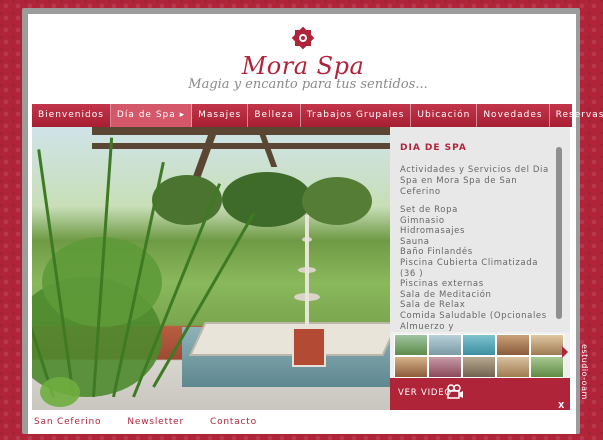  I want to click on panel-scrollbar, so click(559, 233).